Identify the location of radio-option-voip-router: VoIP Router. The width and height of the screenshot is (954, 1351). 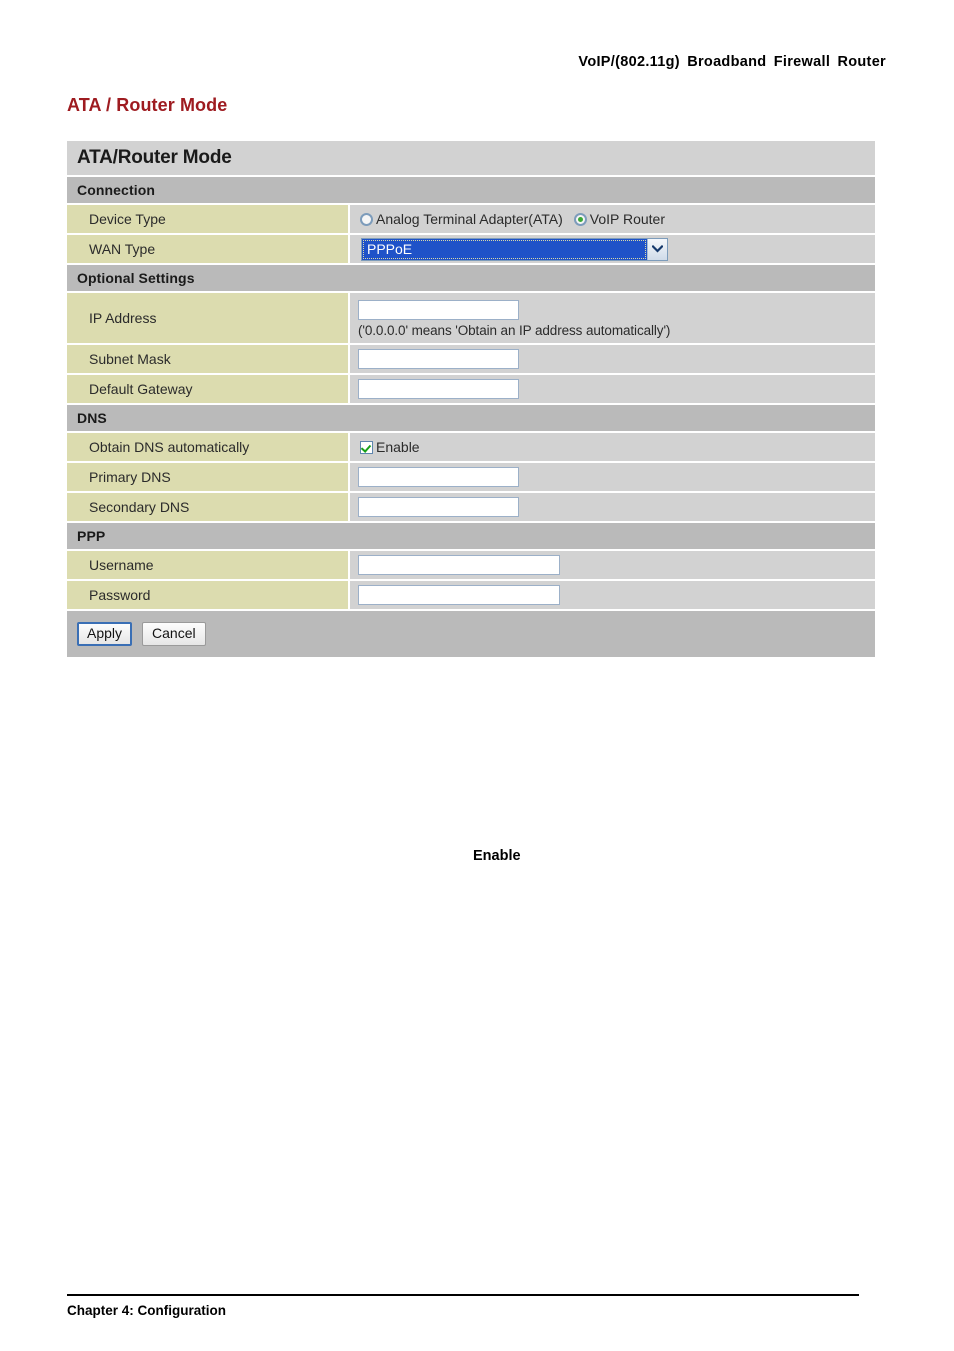
(619, 219).